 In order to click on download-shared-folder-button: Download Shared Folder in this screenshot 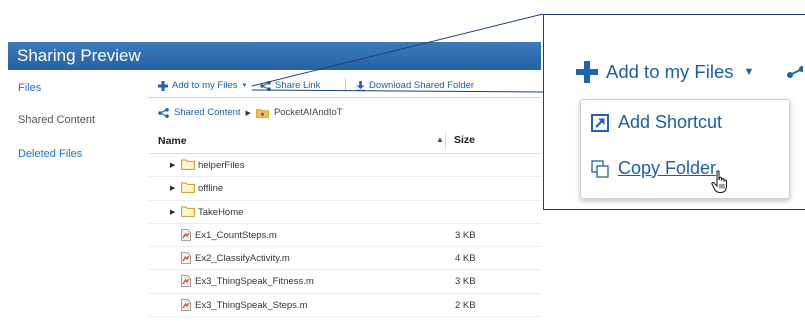, I will do `click(415, 85)`.